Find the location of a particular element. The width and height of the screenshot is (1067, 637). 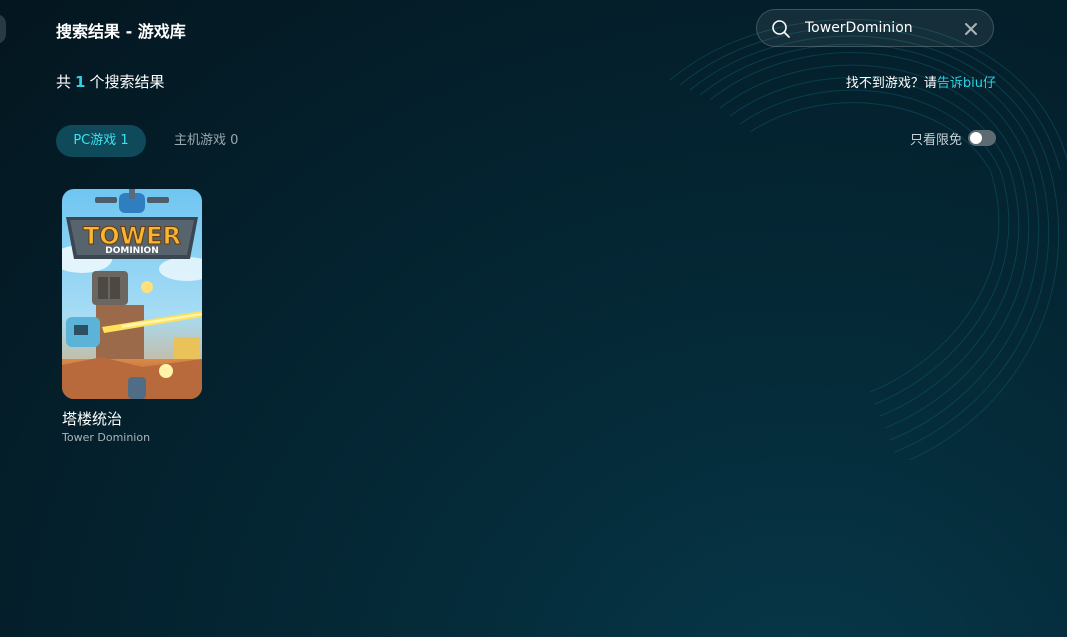

search-input is located at coordinates (875, 28).